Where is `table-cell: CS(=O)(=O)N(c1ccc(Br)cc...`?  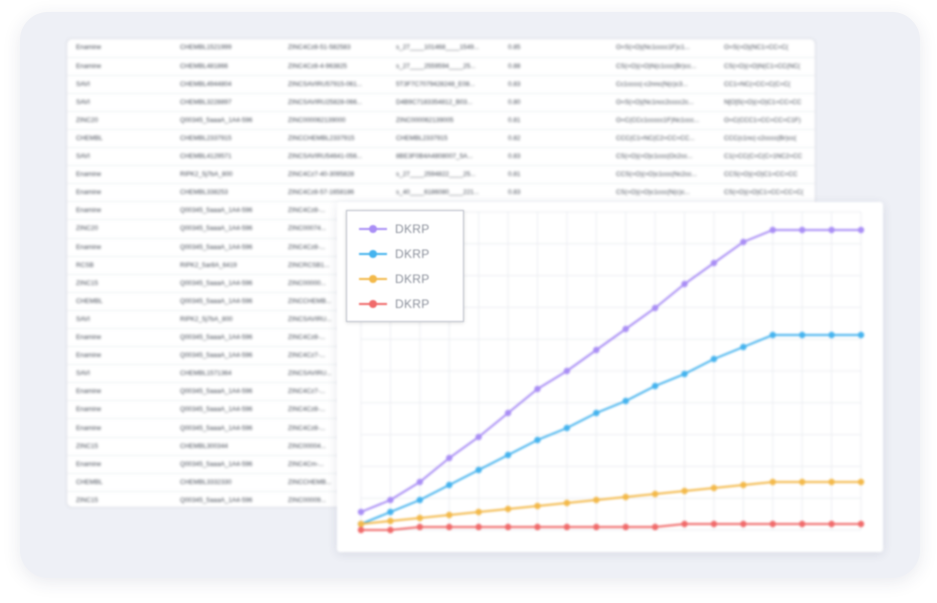 table-cell: CS(=O)(=O)N(c1ccc(Br)cc... is located at coordinates (665, 66).